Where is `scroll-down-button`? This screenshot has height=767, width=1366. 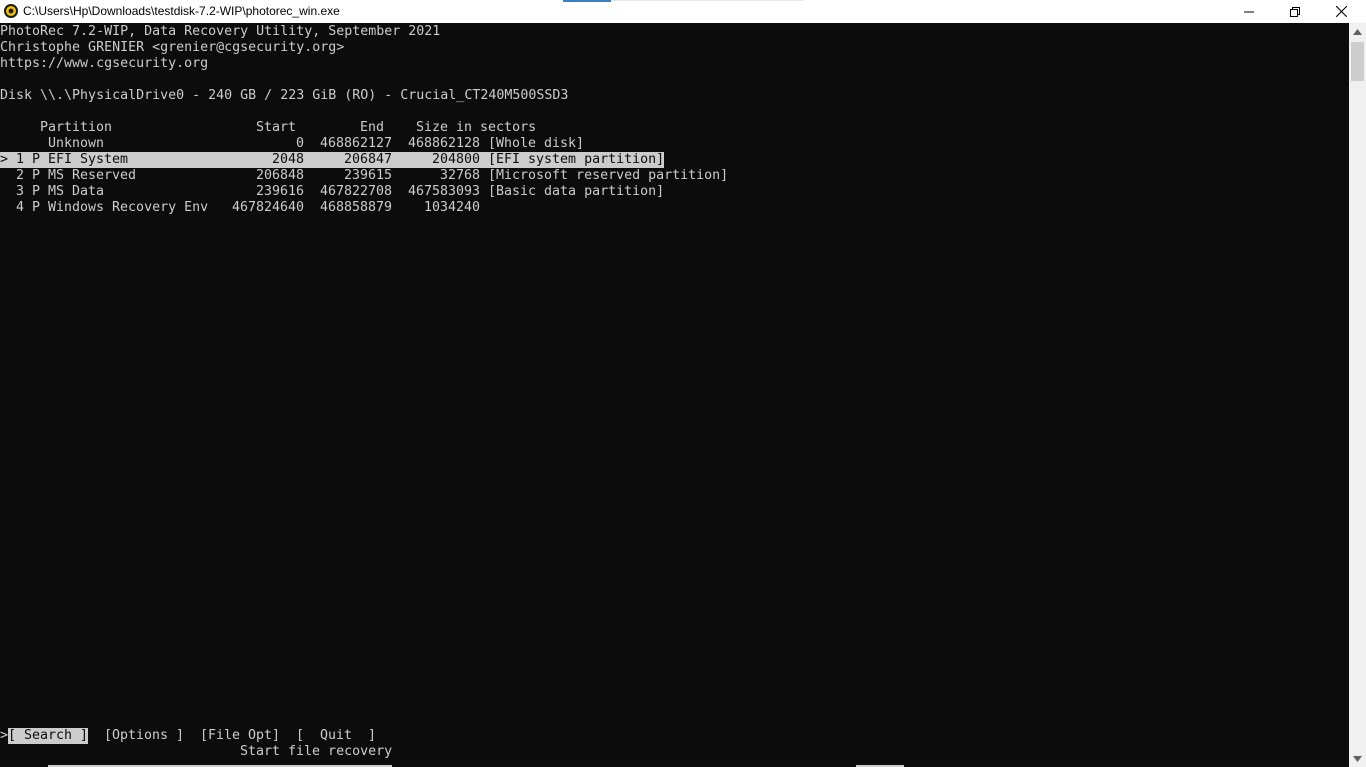 scroll-down-button is located at coordinates (1357, 758).